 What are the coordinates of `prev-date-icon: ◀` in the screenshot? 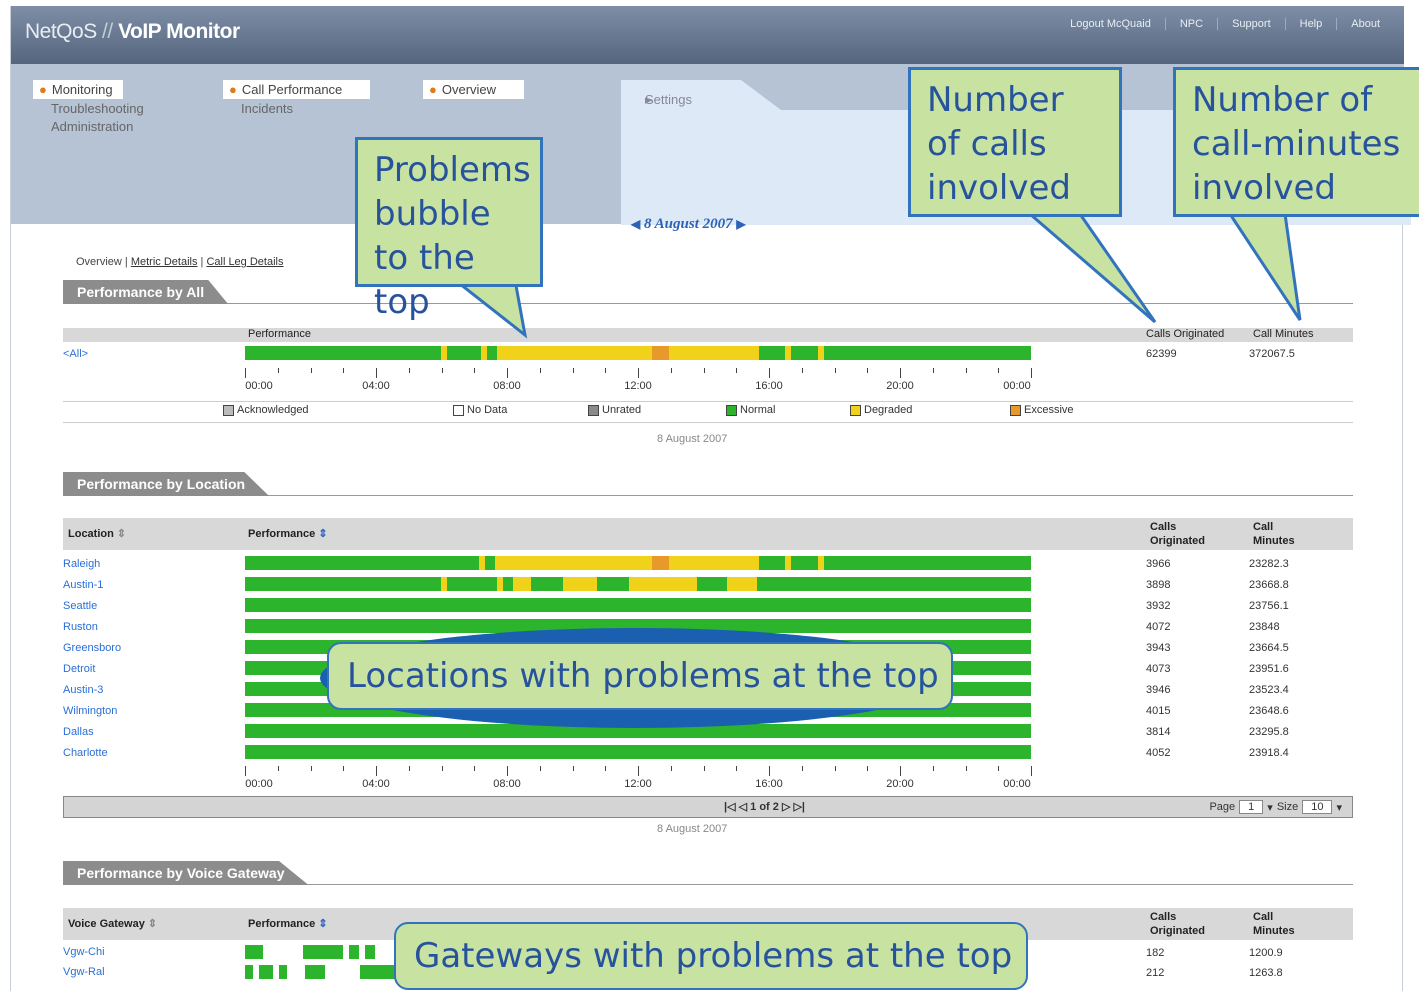 It's located at (635, 224).